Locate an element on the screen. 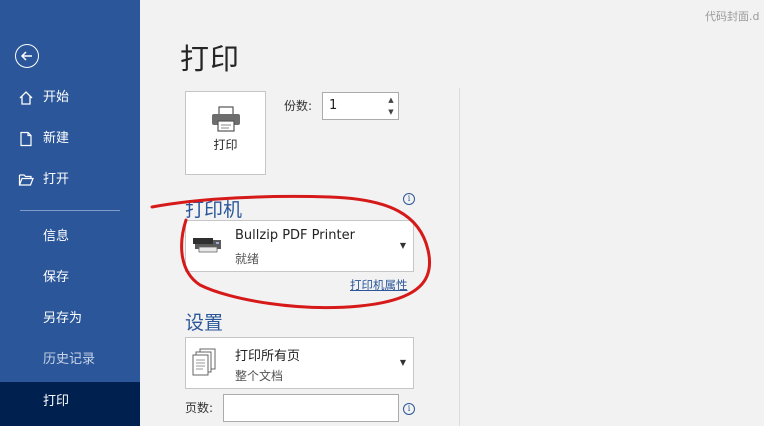  copies-stepper: 1 ▲ ▼ is located at coordinates (360, 106).